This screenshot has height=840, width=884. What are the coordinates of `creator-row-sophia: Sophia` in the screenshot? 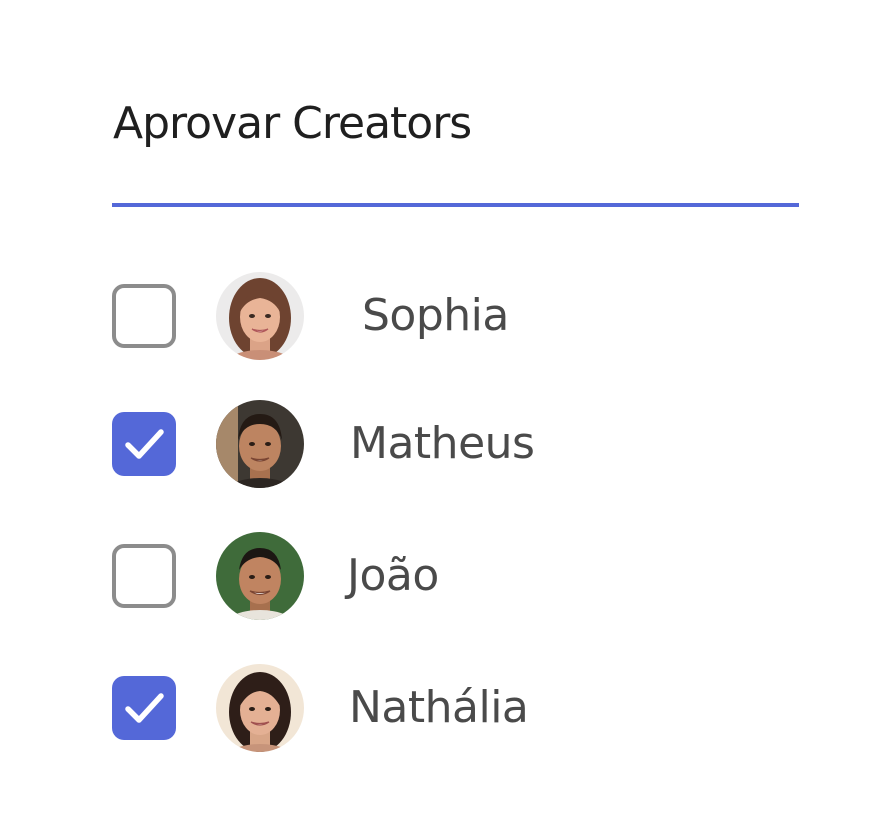 It's located at (452, 317).